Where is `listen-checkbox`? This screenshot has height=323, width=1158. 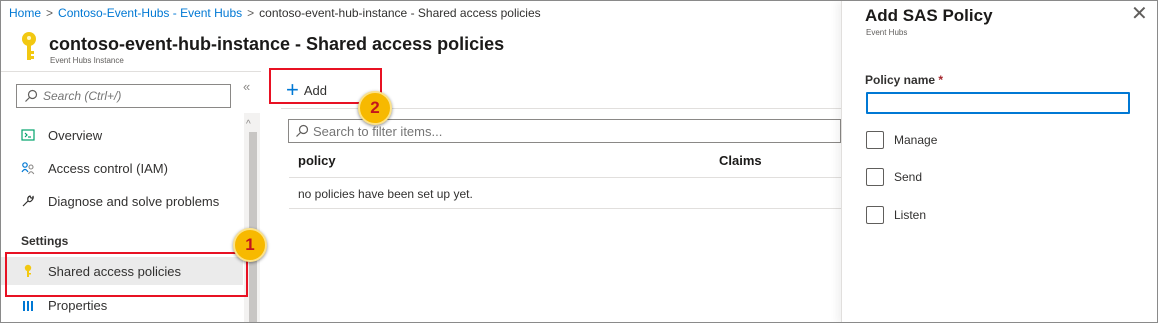
listen-checkbox is located at coordinates (875, 215).